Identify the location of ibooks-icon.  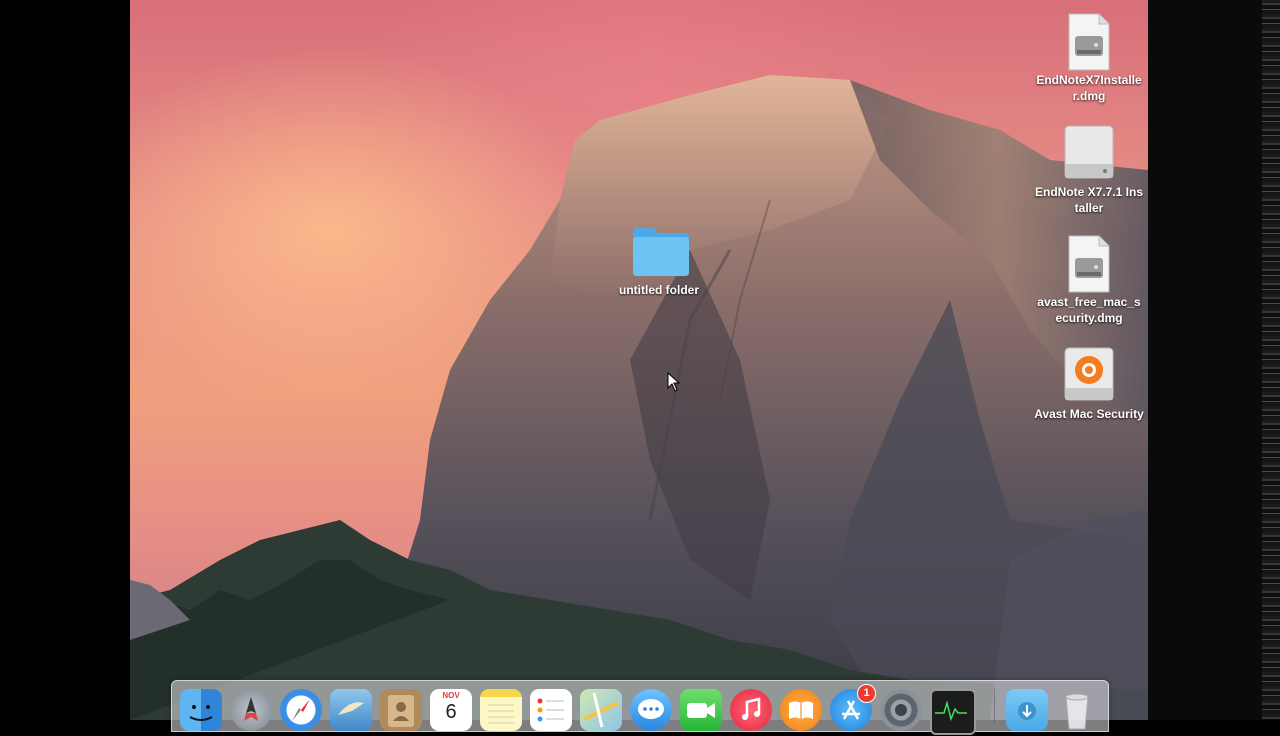
(801, 710).